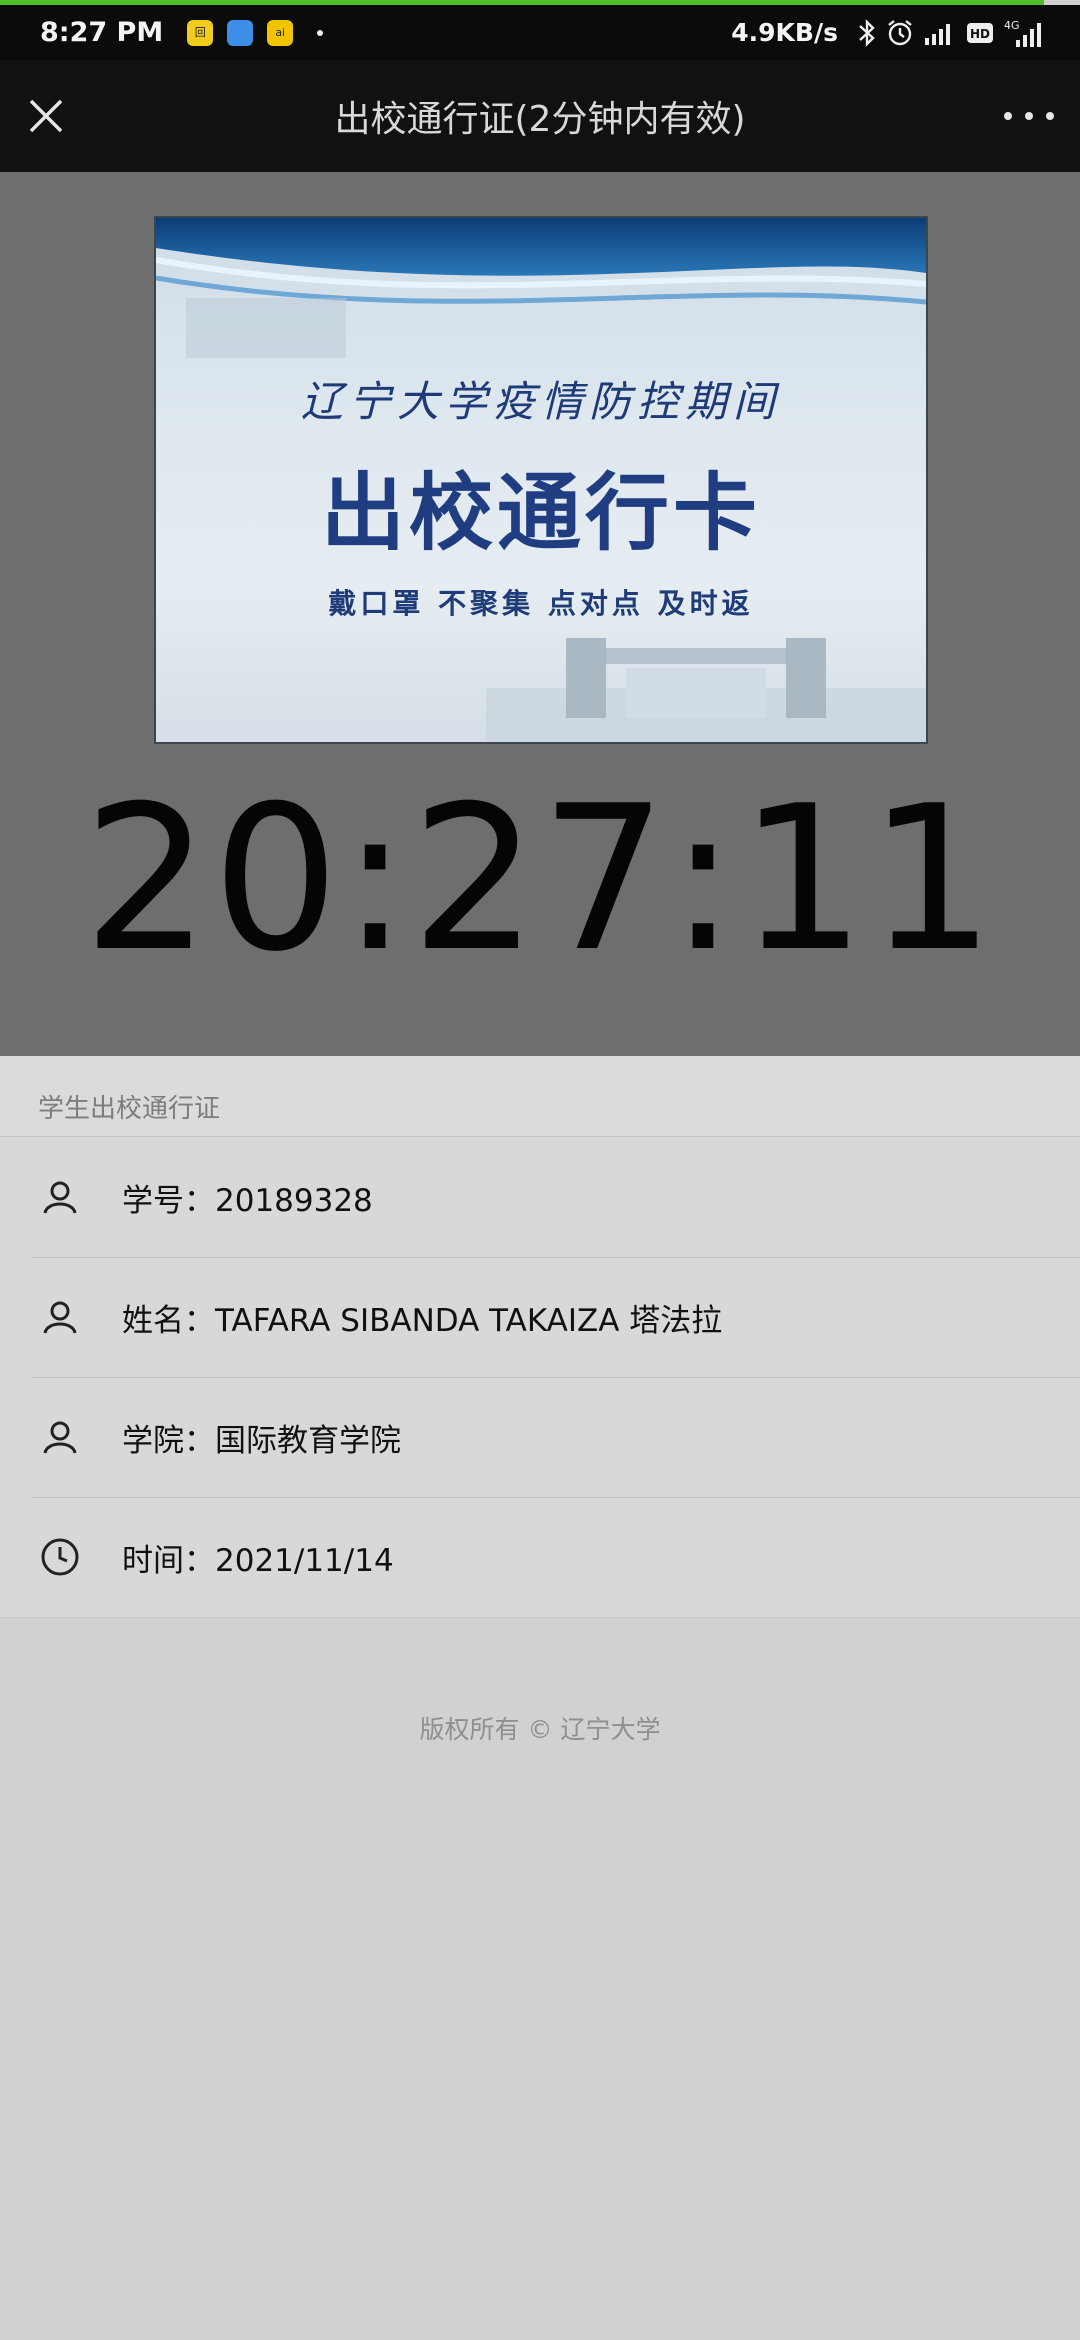  What do you see at coordinates (320, 32) in the screenshot?
I see `more-notifications-dot` at bounding box center [320, 32].